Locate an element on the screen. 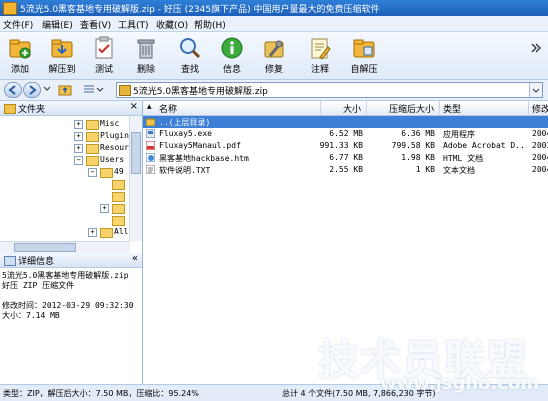  extract-to-button: 解压到 is located at coordinates (62, 57).